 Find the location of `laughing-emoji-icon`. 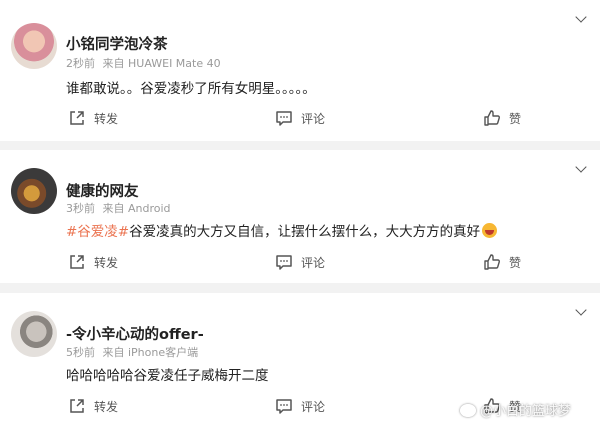

laughing-emoji-icon is located at coordinates (490, 230).